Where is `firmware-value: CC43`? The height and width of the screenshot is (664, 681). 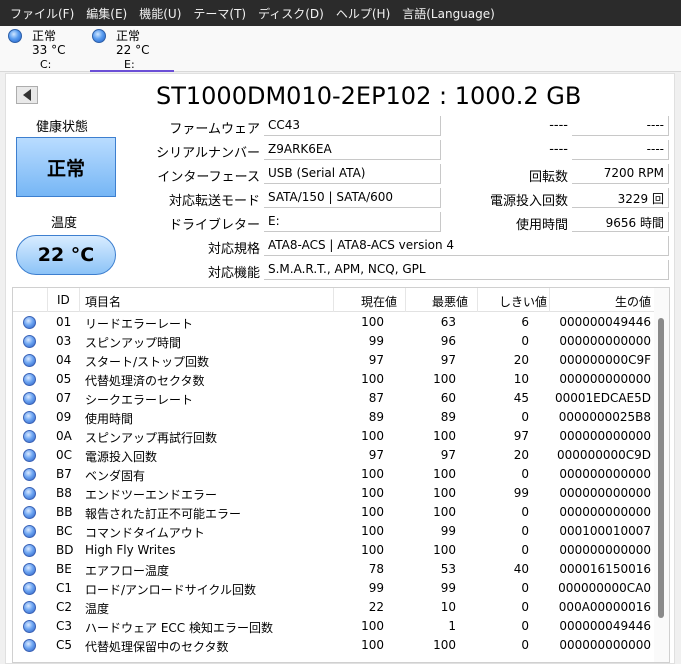 firmware-value: CC43 is located at coordinates (352, 126).